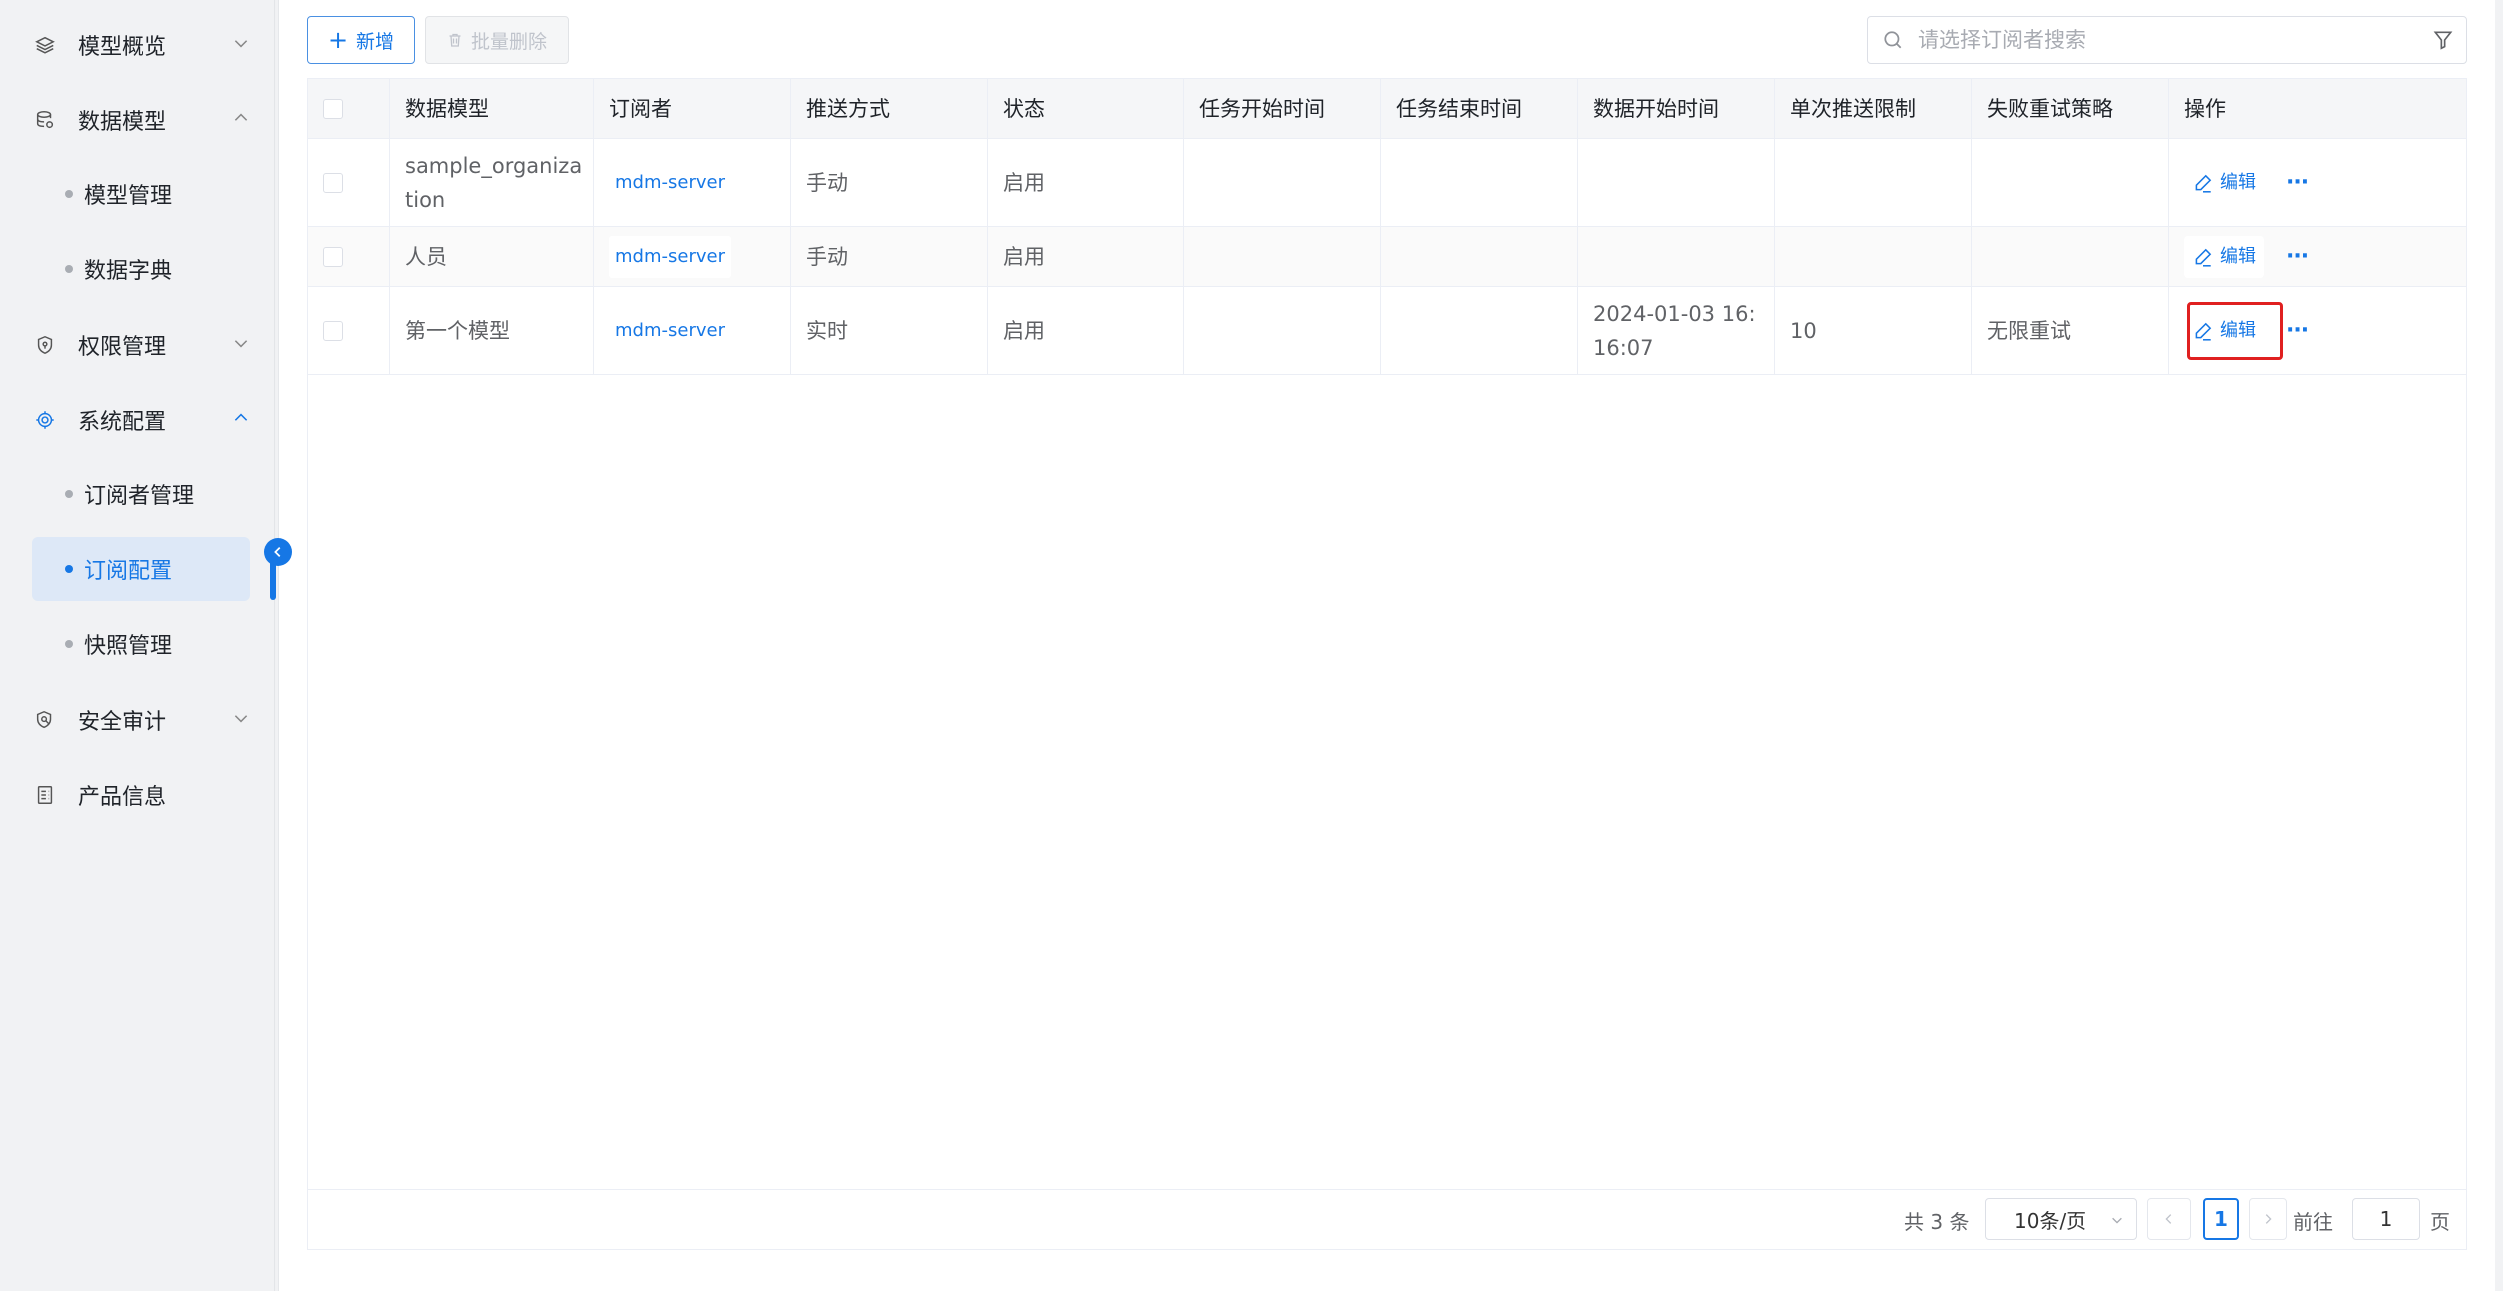  Describe the element at coordinates (2443, 40) in the screenshot. I see `filter-icon` at that location.